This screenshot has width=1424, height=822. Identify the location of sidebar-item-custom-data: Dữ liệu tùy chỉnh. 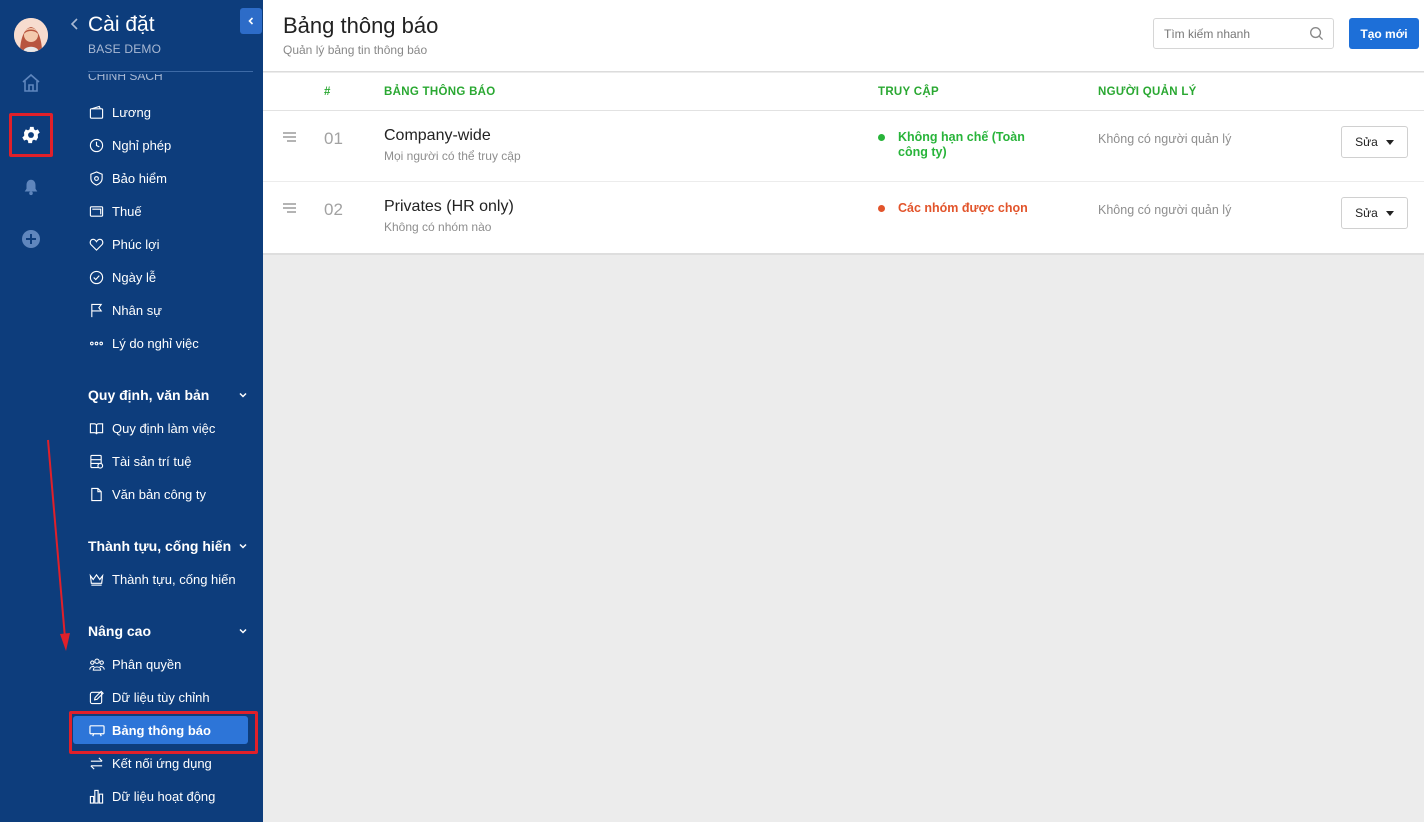
(149, 697).